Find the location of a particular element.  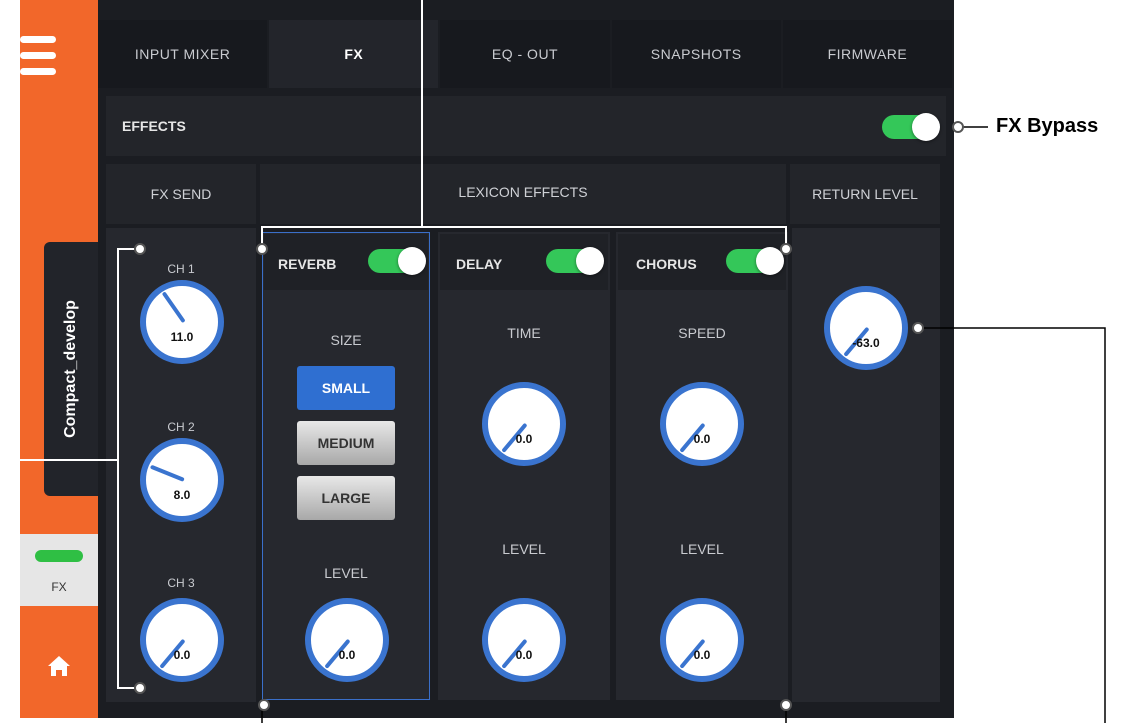

return-level-title: RETURN LEVEL is located at coordinates (865, 194).